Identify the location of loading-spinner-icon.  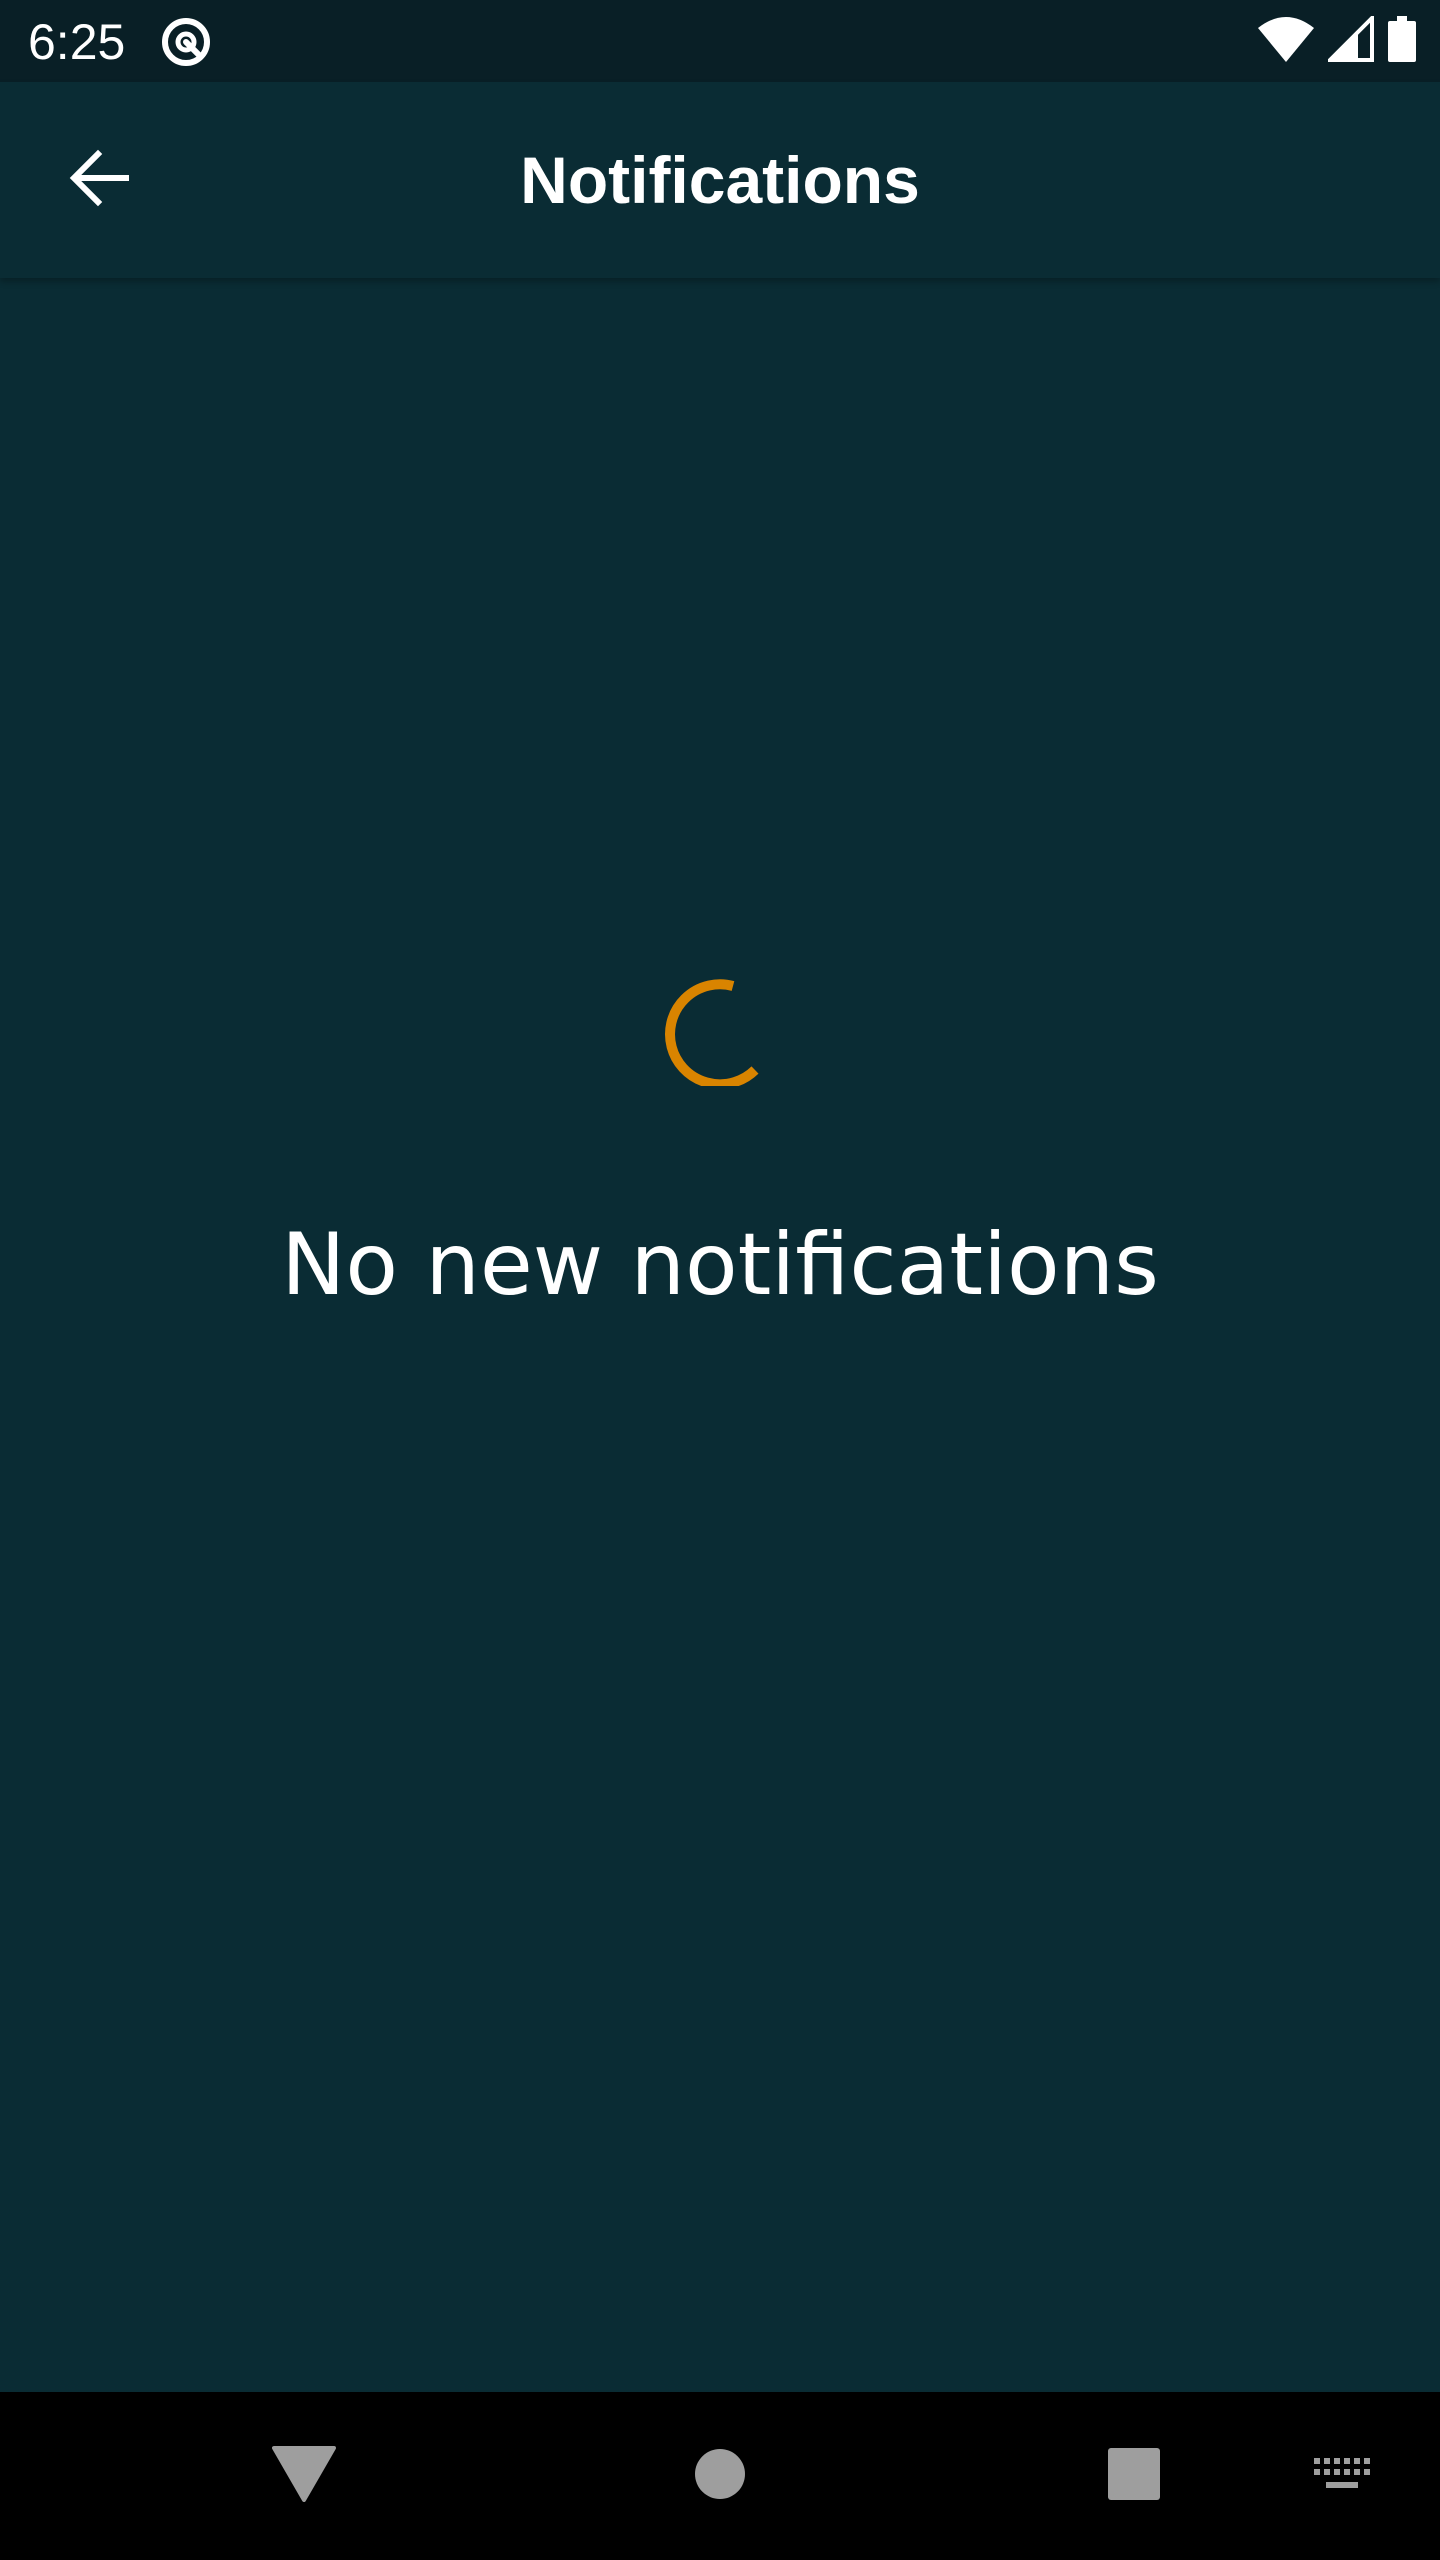
(703, 1028).